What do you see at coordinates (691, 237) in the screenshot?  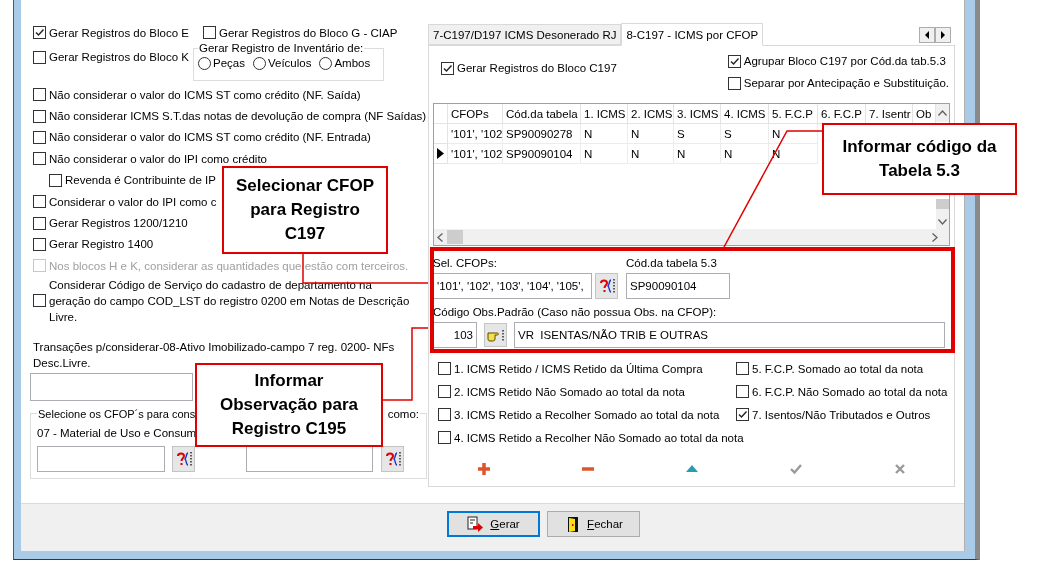 I see `horizontal-scrollbar` at bounding box center [691, 237].